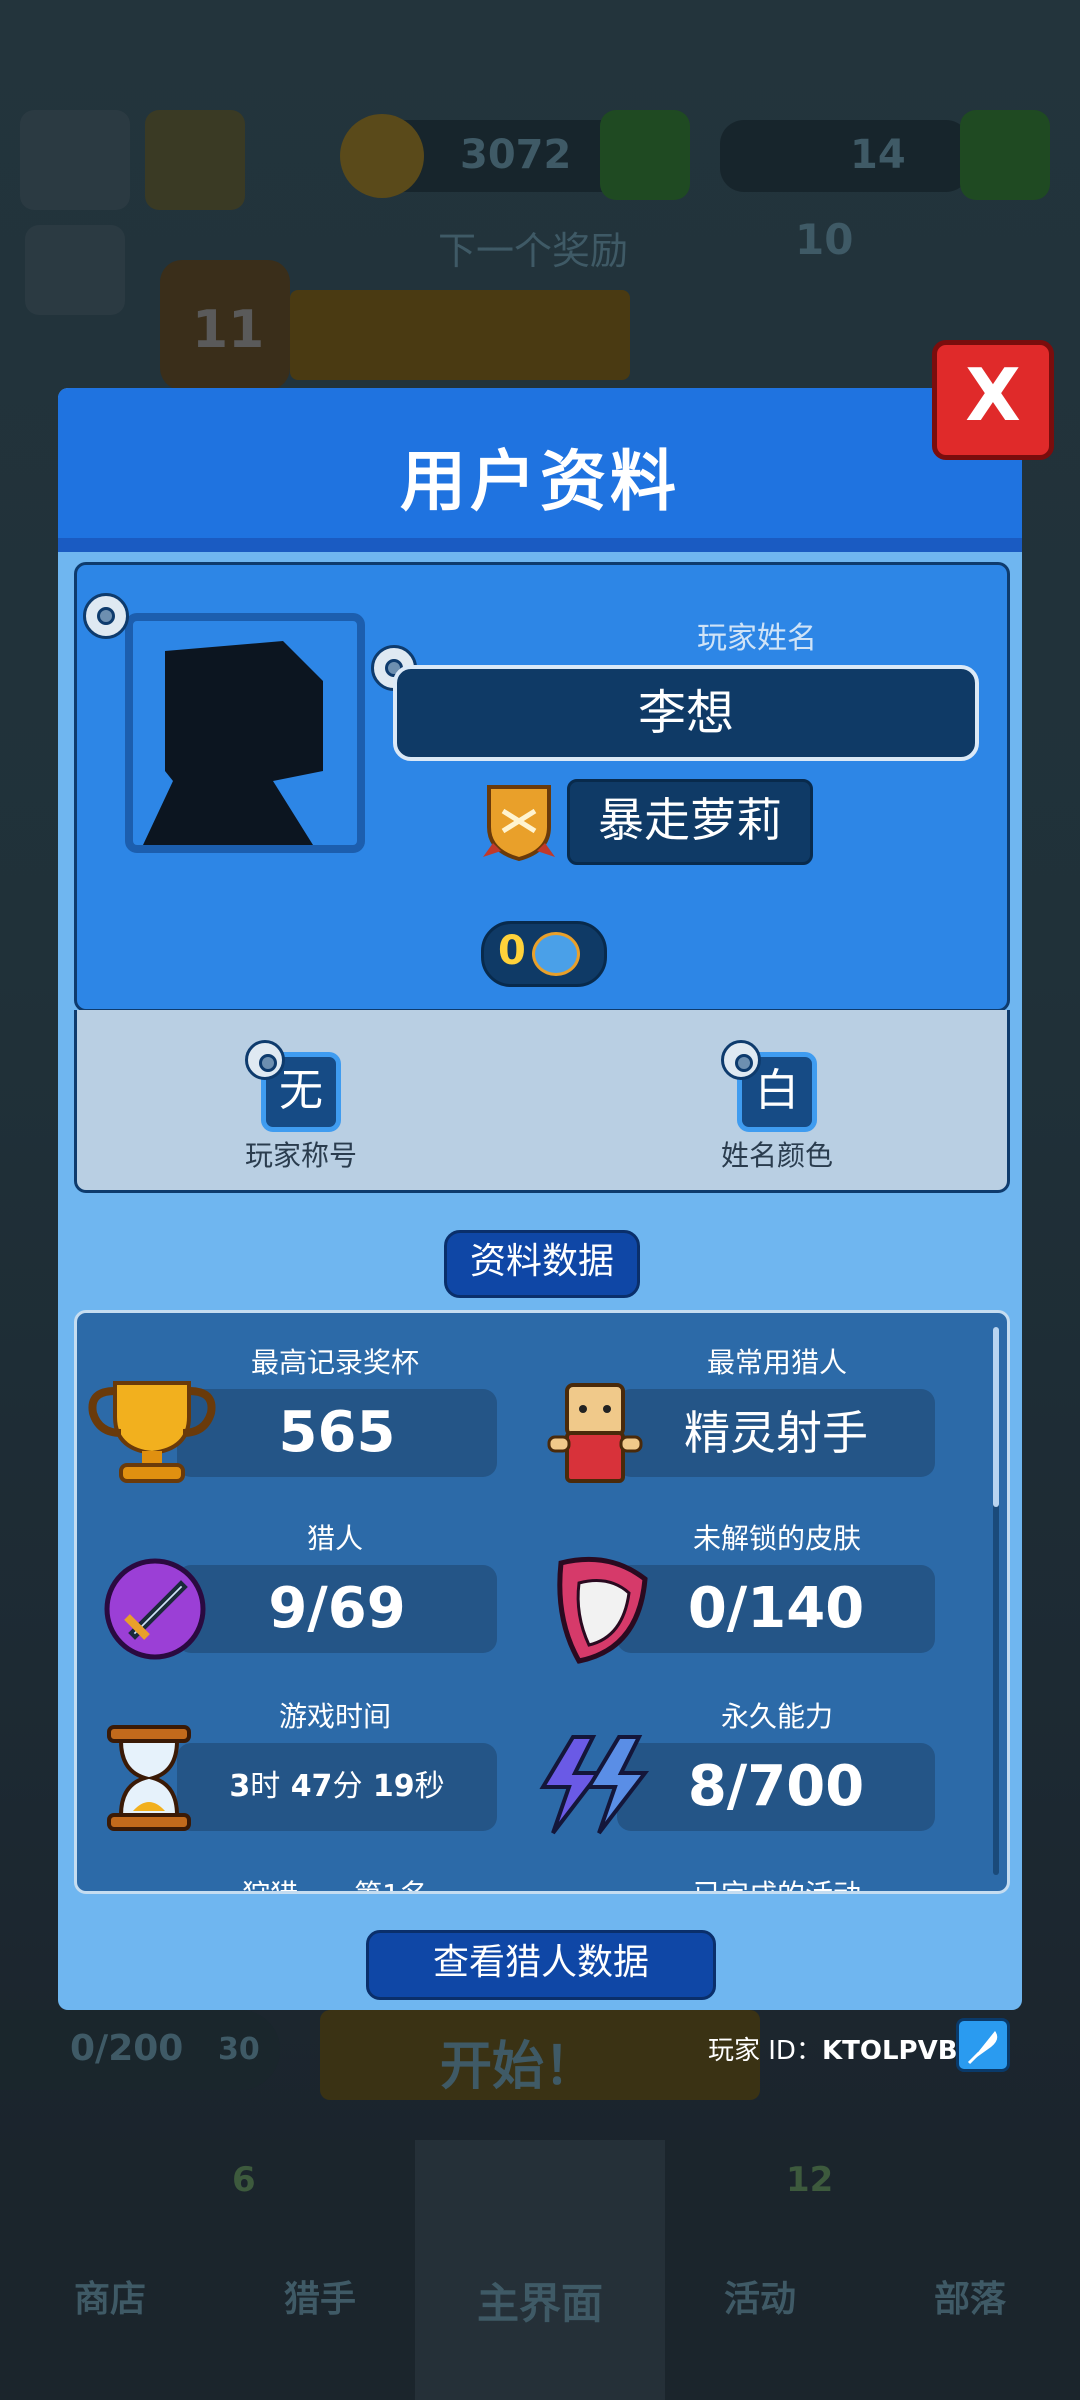 The height and width of the screenshot is (2400, 1080). What do you see at coordinates (824, 239) in the screenshot?
I see `next-reward-value: 10` at bounding box center [824, 239].